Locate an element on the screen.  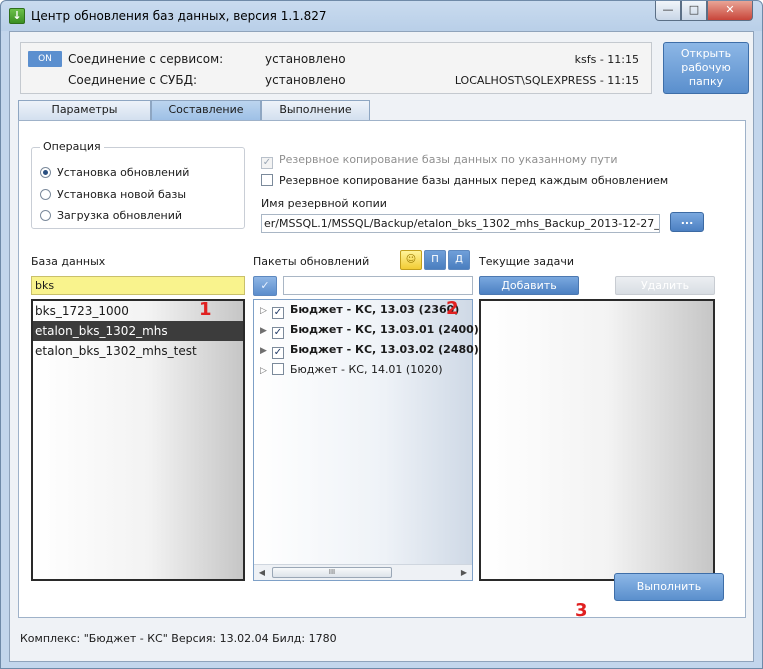
dbms-connection-value: установлено is located at coordinates (305, 80).